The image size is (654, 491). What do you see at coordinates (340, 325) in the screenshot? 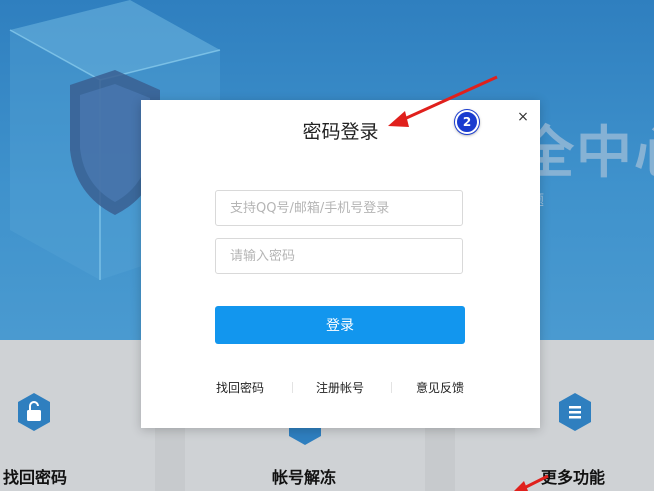
I see `login-button: 登录` at bounding box center [340, 325].